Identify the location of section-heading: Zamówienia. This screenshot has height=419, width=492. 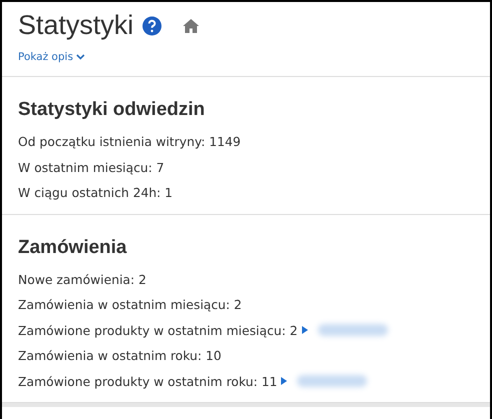
(73, 247).